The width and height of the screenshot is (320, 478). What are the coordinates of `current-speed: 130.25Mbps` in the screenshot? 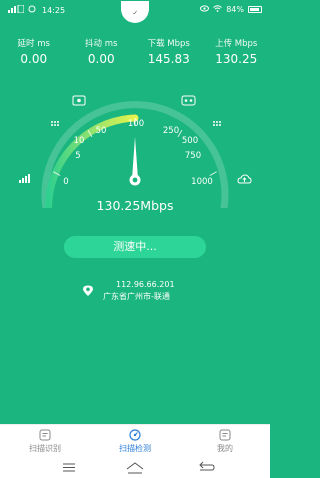 It's located at (135, 205).